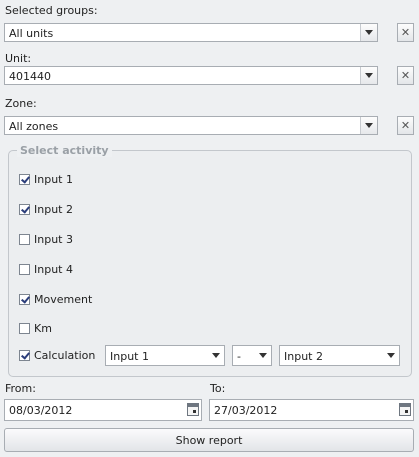  What do you see at coordinates (64, 150) in the screenshot?
I see `activity-panel-title: Select activity` at bounding box center [64, 150].